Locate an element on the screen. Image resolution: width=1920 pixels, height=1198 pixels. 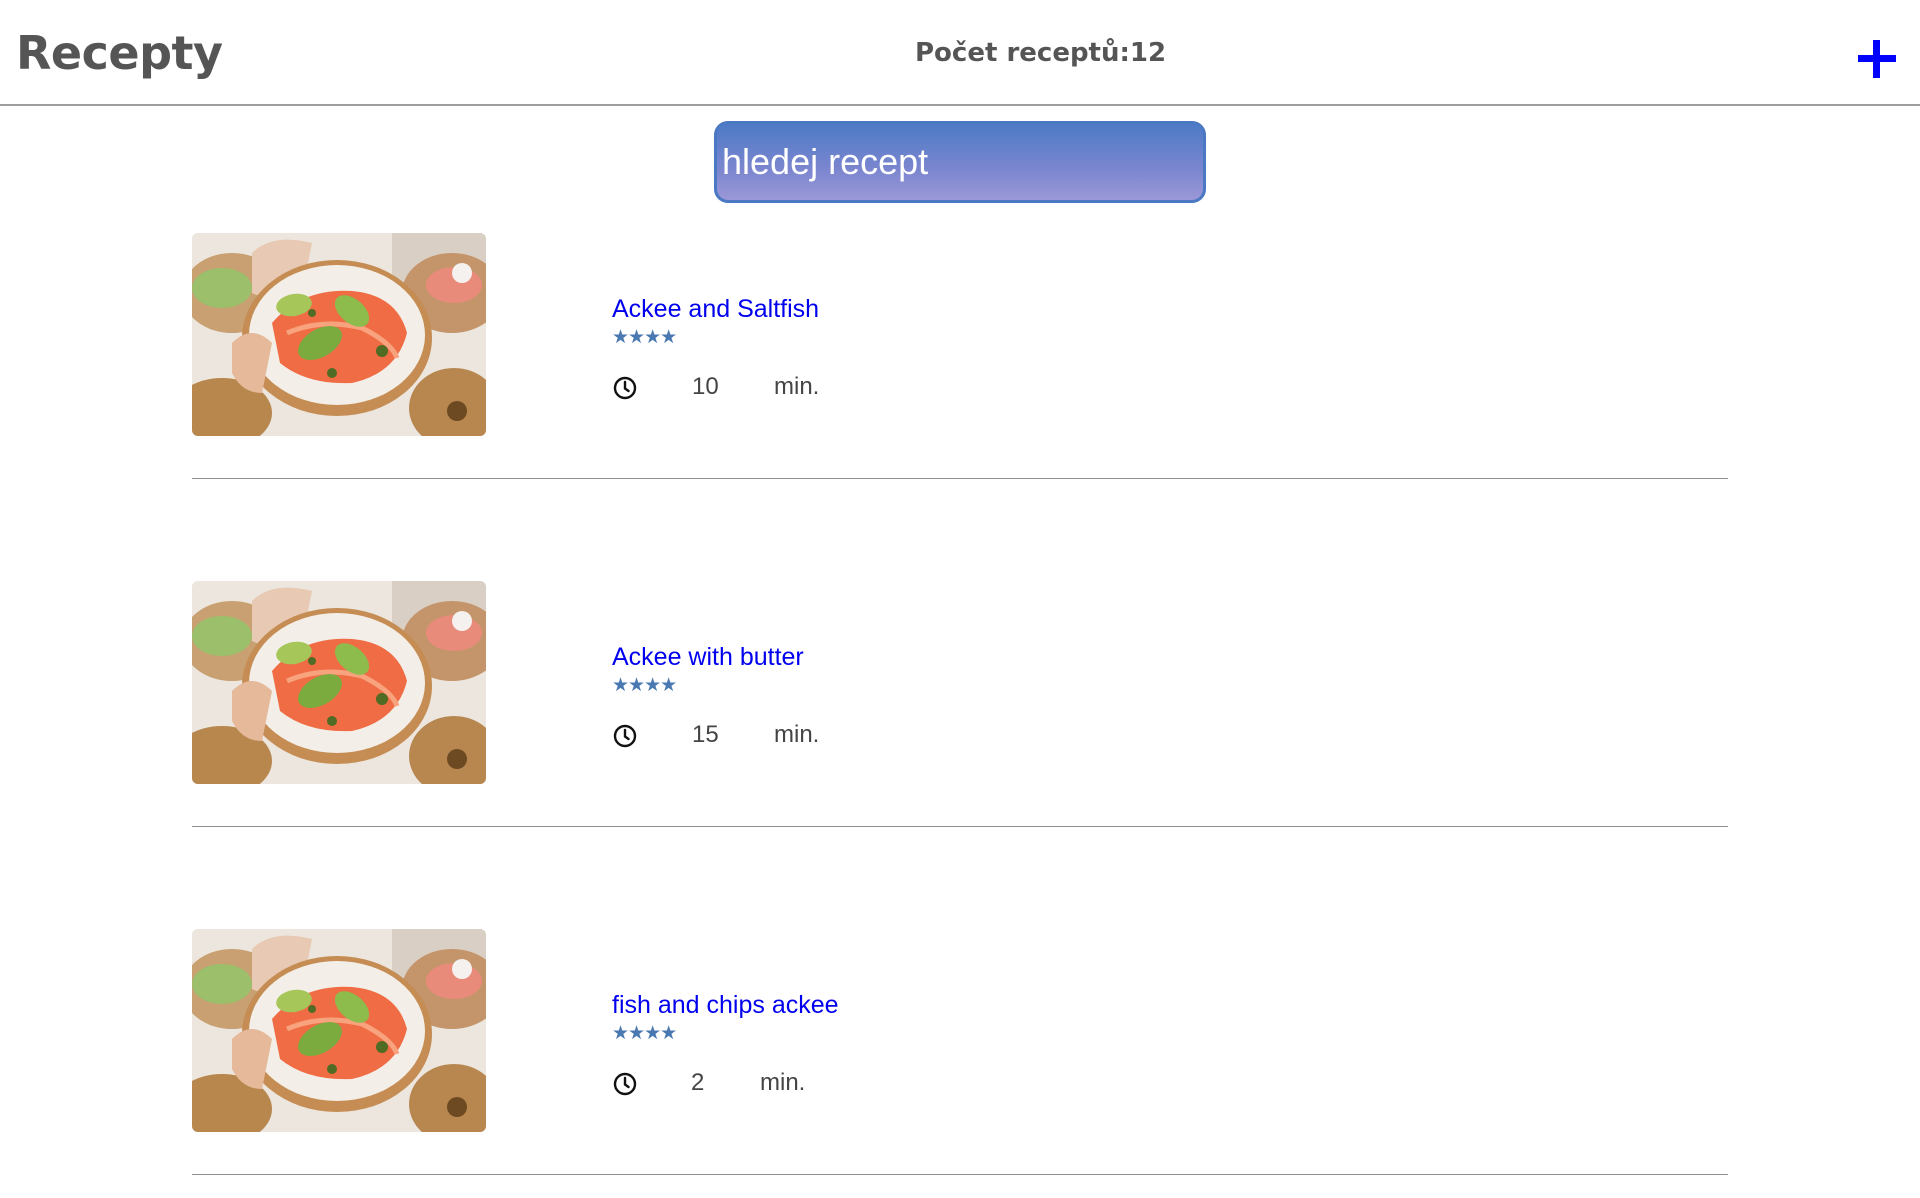
search-input is located at coordinates (960, 162).